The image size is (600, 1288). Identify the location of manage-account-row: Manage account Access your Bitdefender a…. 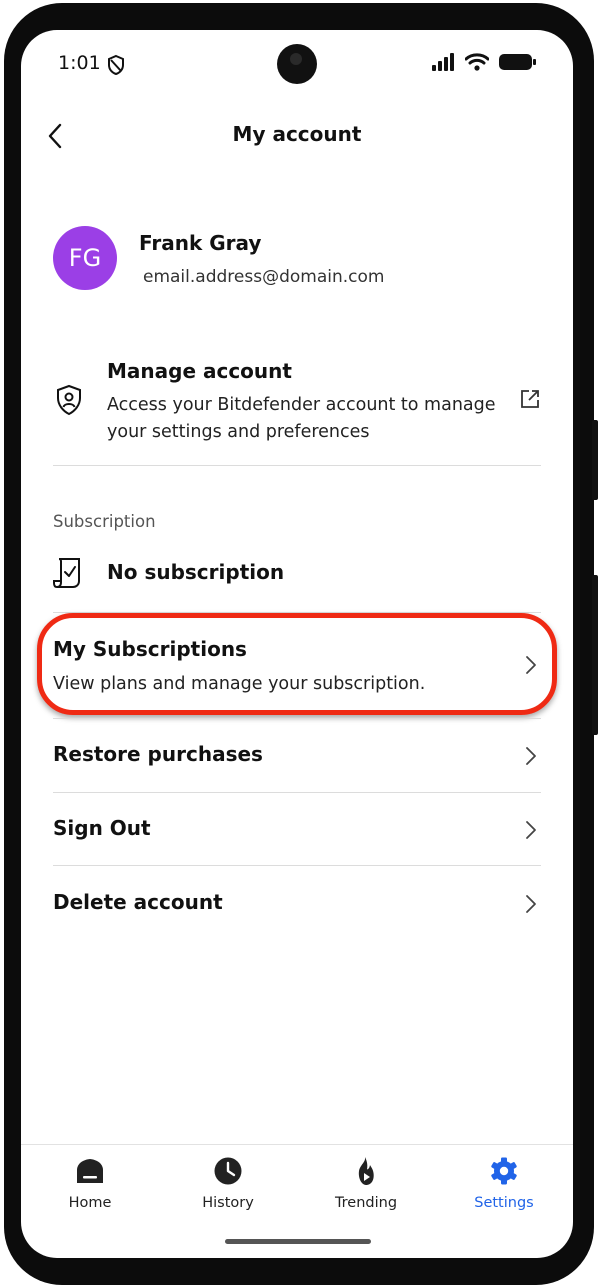
(297, 407).